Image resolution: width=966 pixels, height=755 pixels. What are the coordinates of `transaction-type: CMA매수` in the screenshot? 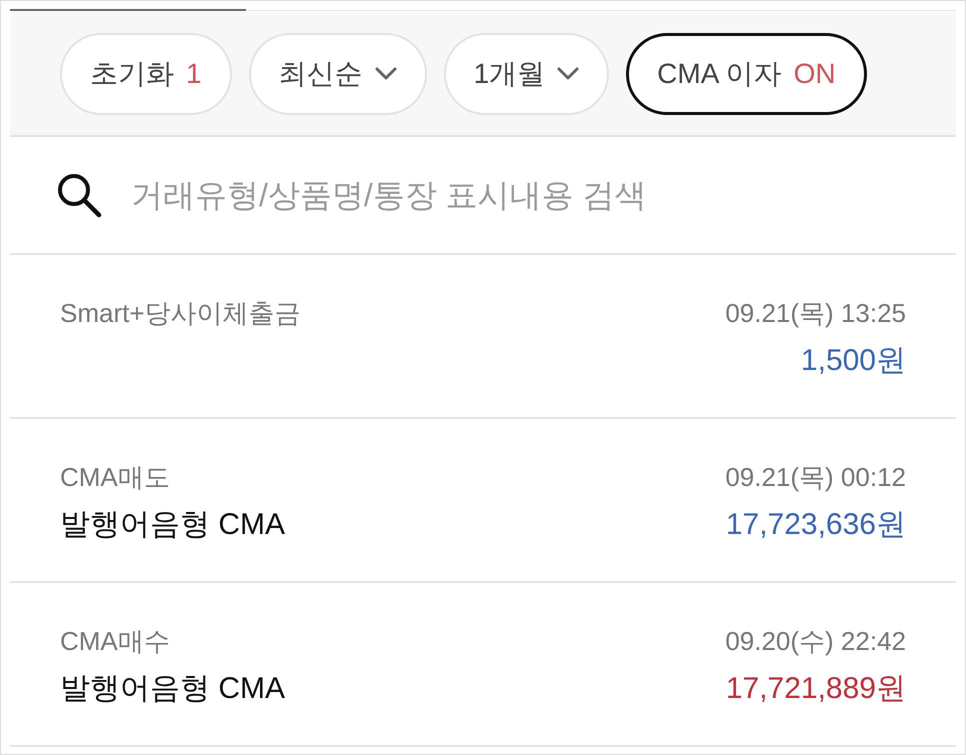 It's located at (115, 641).